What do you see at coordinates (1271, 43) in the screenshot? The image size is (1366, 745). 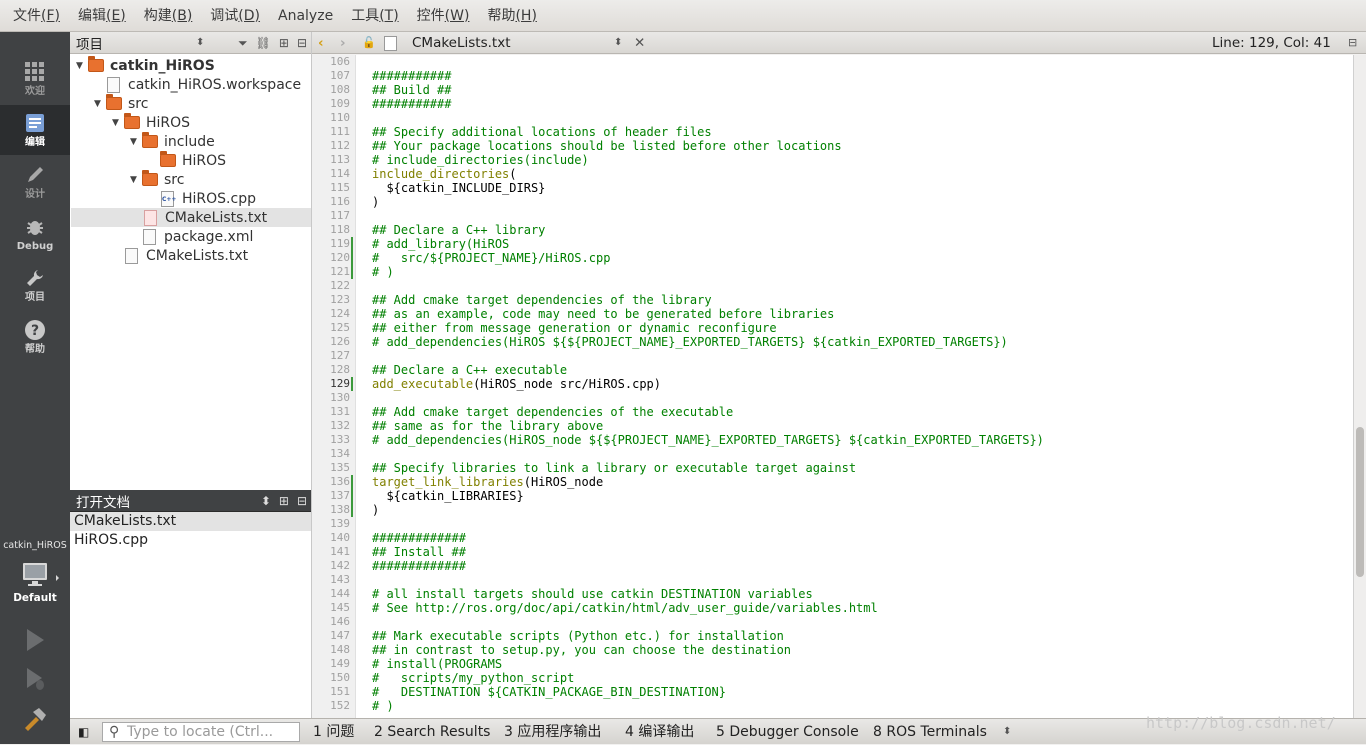 I see `cursor-position: Line: 129, Col: 41` at bounding box center [1271, 43].